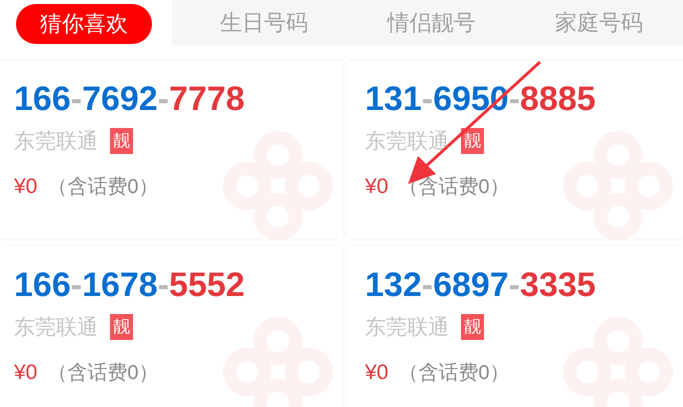 The width and height of the screenshot is (683, 407). I want to click on phone-number: 166-1678-5552, so click(129, 285).